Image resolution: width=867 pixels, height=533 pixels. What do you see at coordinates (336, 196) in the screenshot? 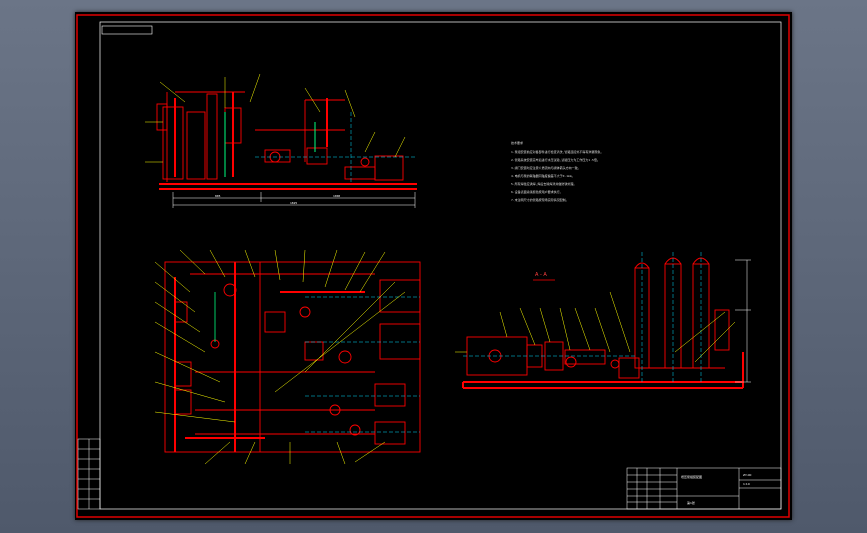
I see `dim-text-2: 1000` at bounding box center [336, 196].